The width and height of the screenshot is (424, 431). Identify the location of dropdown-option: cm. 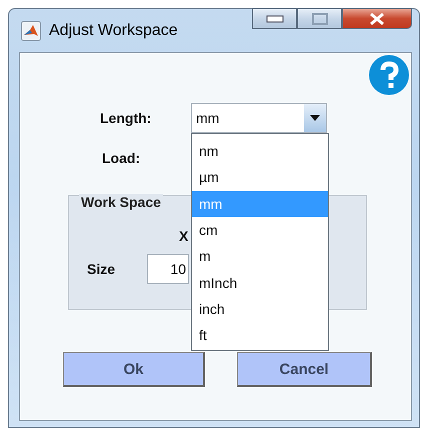
(260, 230).